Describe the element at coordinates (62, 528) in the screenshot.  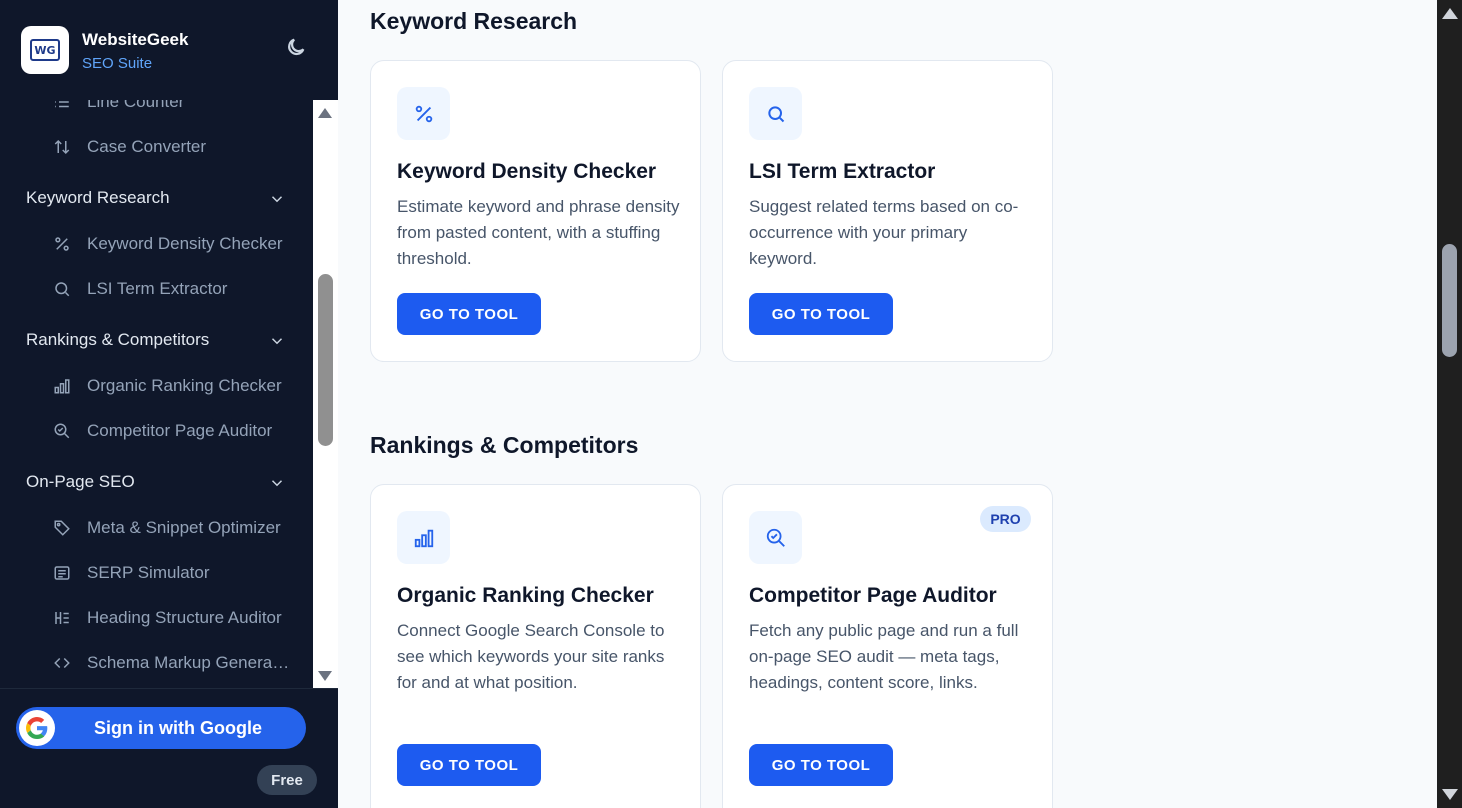
I see `tag-icon` at that location.